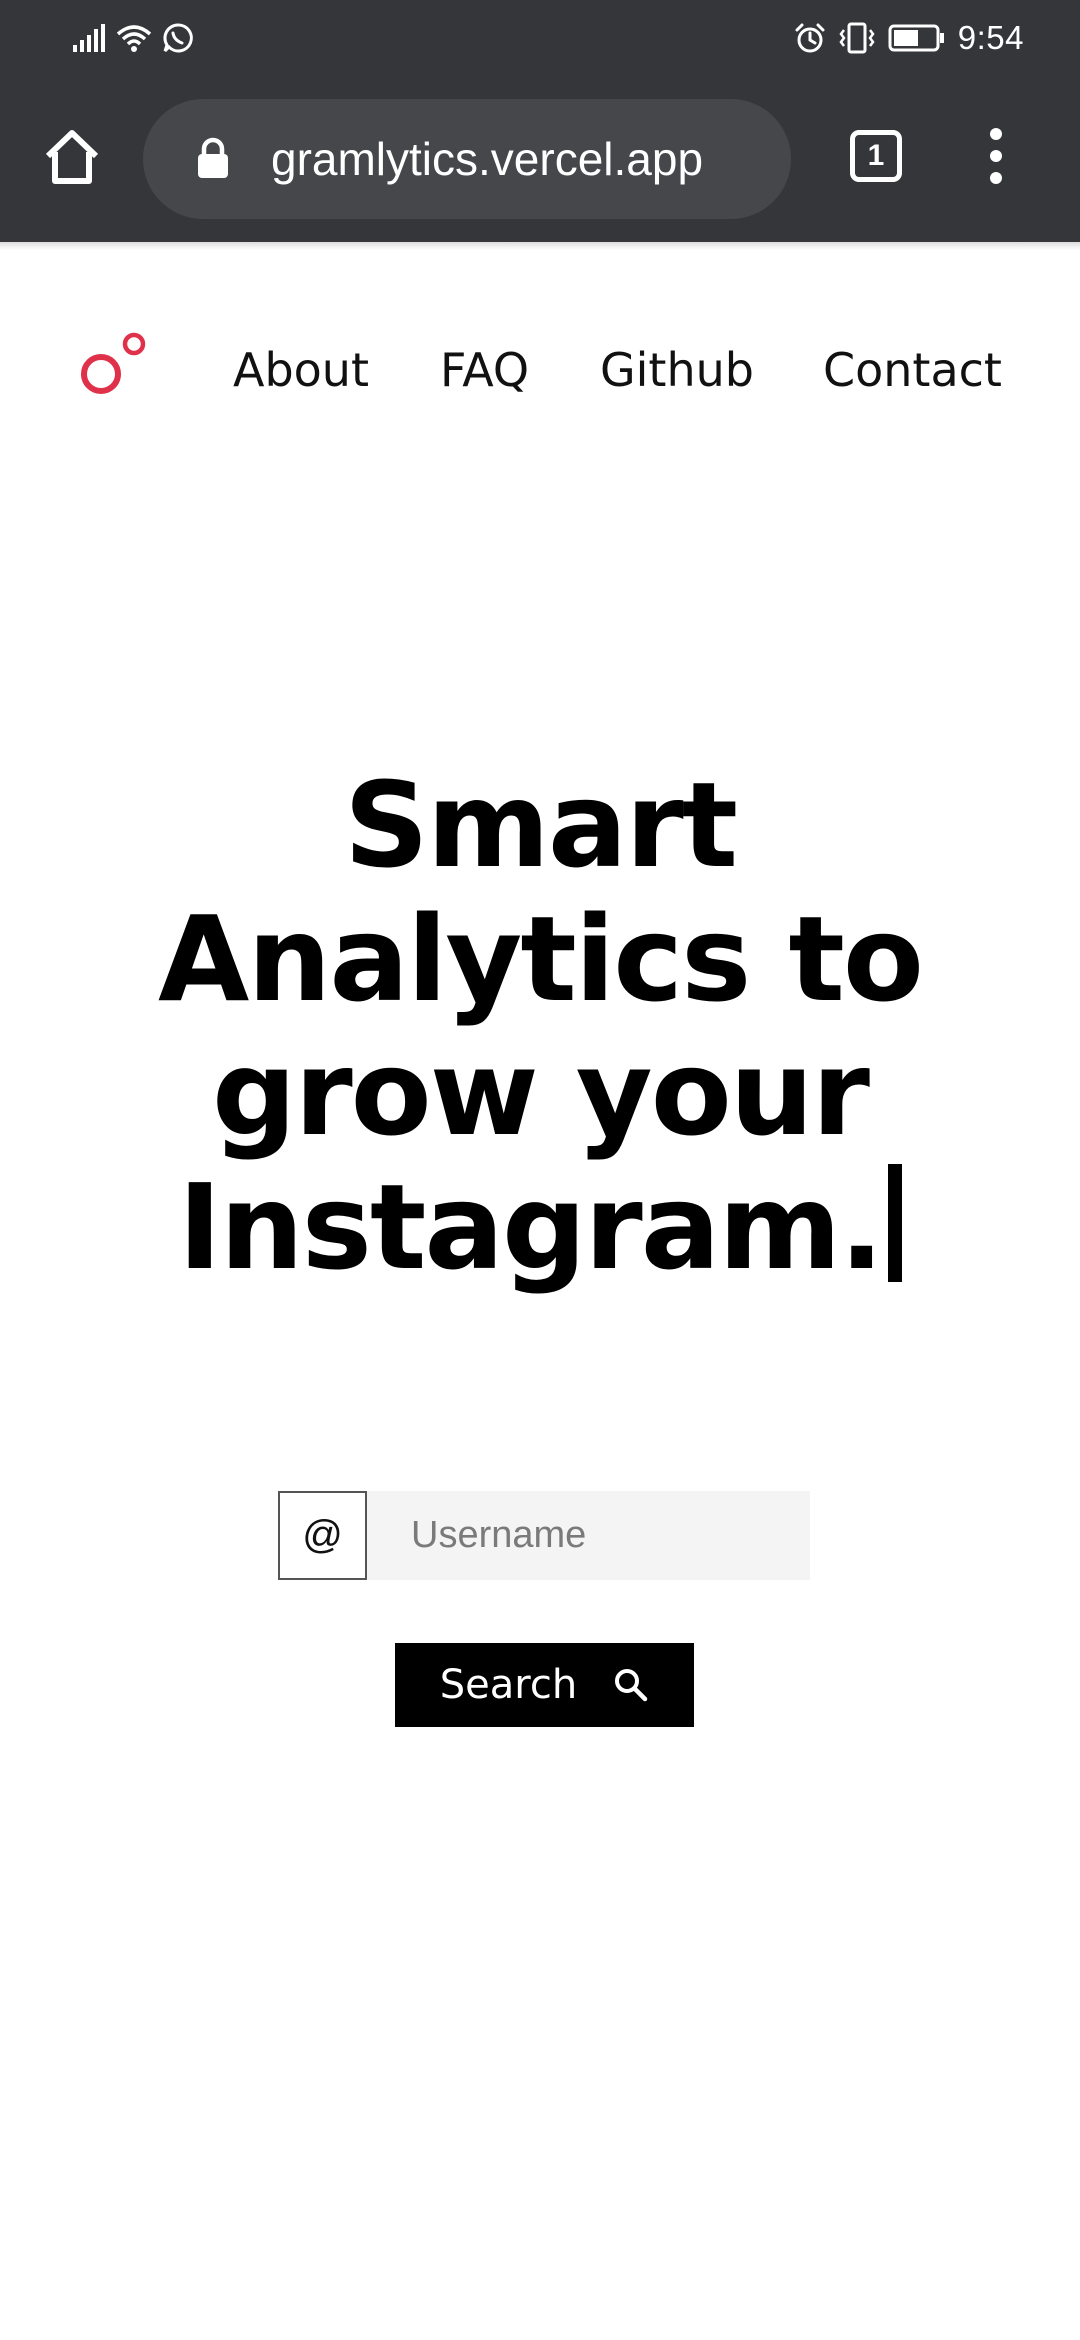 The image size is (1080, 2340). I want to click on username-input, so click(588, 1535).